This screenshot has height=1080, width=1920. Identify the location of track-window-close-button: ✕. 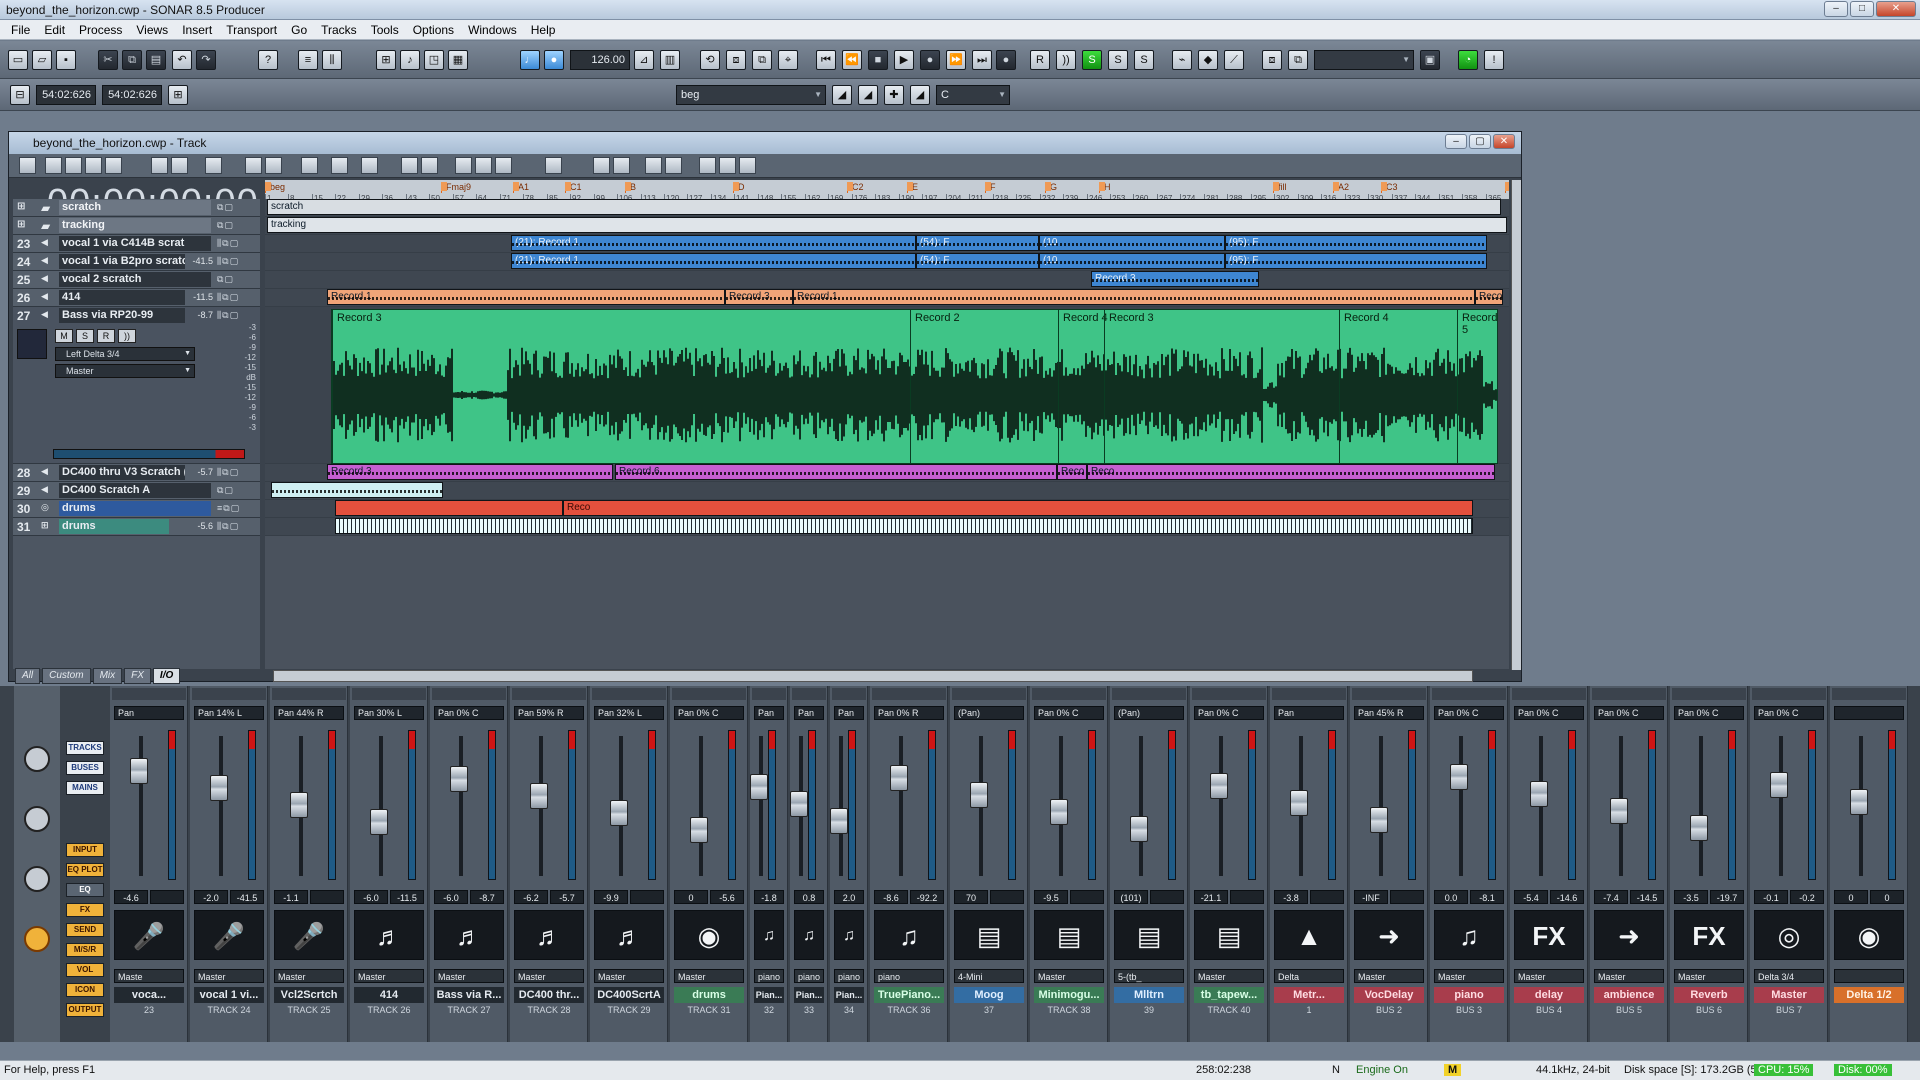
(1504, 141).